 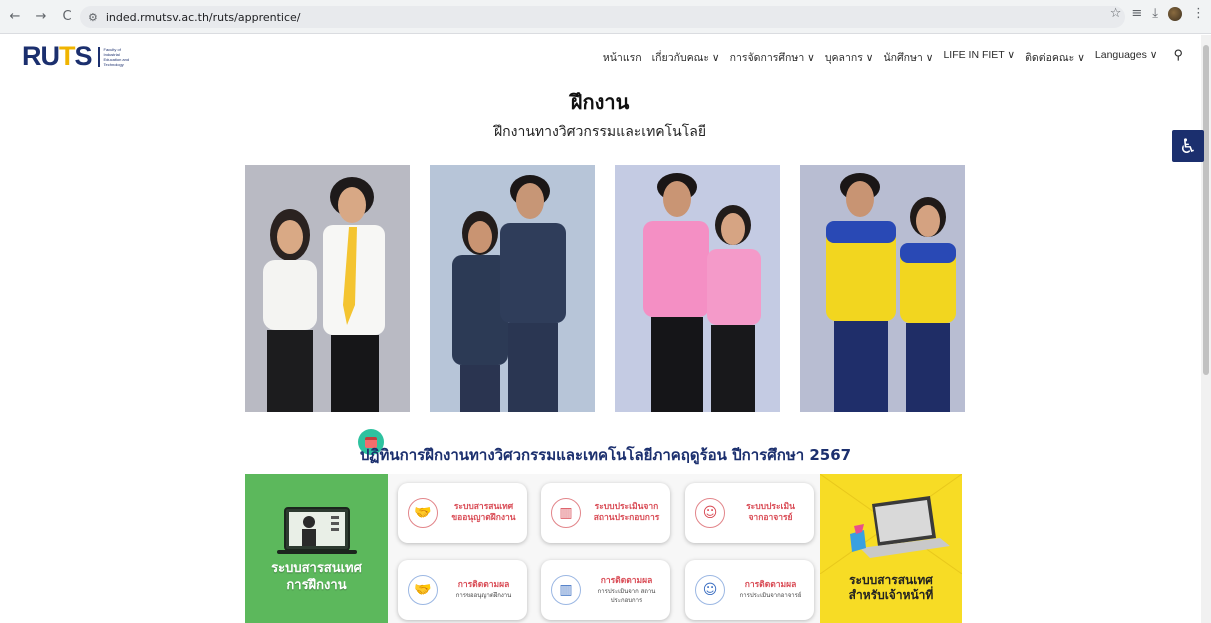 What do you see at coordinates (749, 513) in the screenshot?
I see `card-teacher-evaluation-system: ☺ ระบบประเมิน จากอาจารย์` at bounding box center [749, 513].